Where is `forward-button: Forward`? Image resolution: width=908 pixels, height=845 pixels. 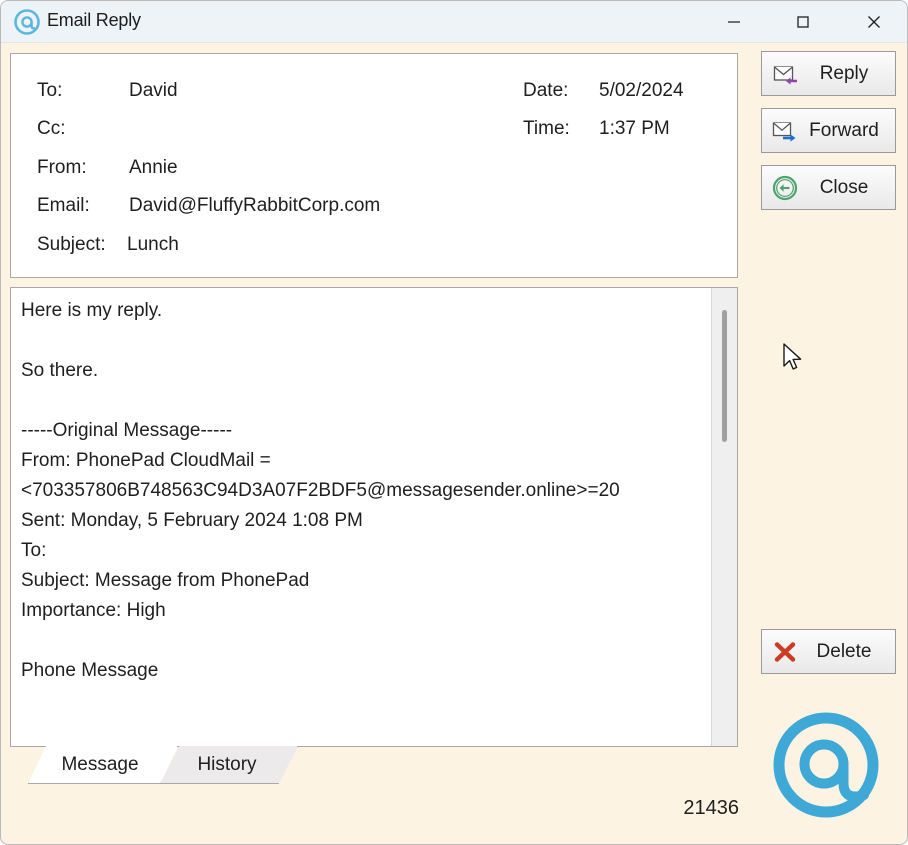
forward-button: Forward is located at coordinates (828, 130).